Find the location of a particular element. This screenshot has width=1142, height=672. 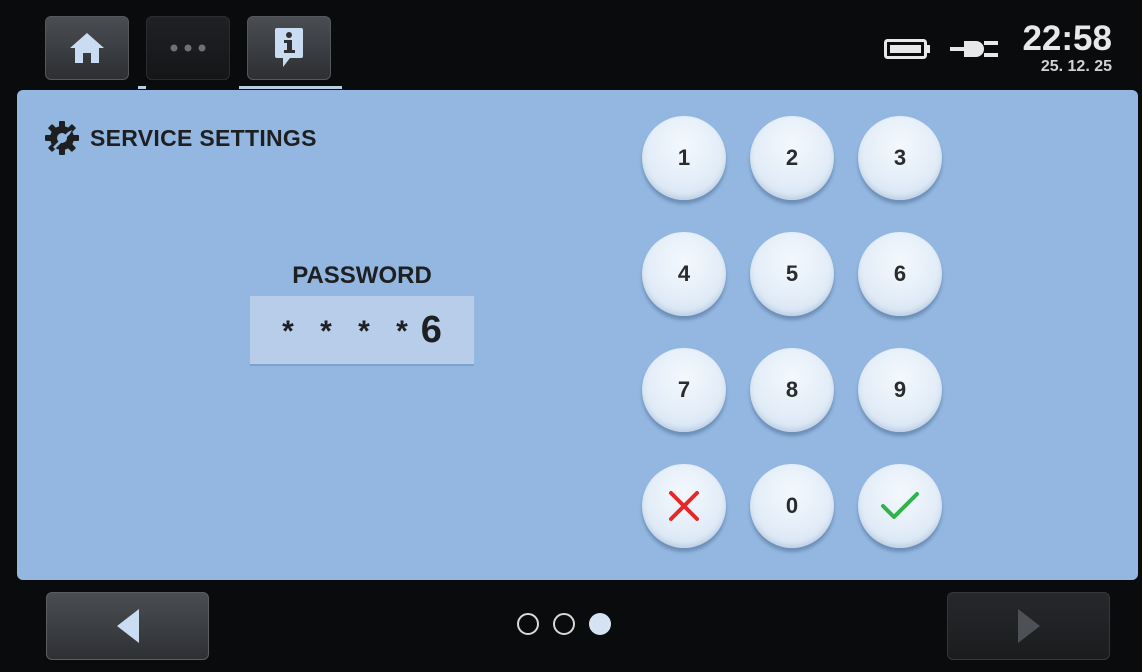

home-tab-indicator is located at coordinates (142, 87).